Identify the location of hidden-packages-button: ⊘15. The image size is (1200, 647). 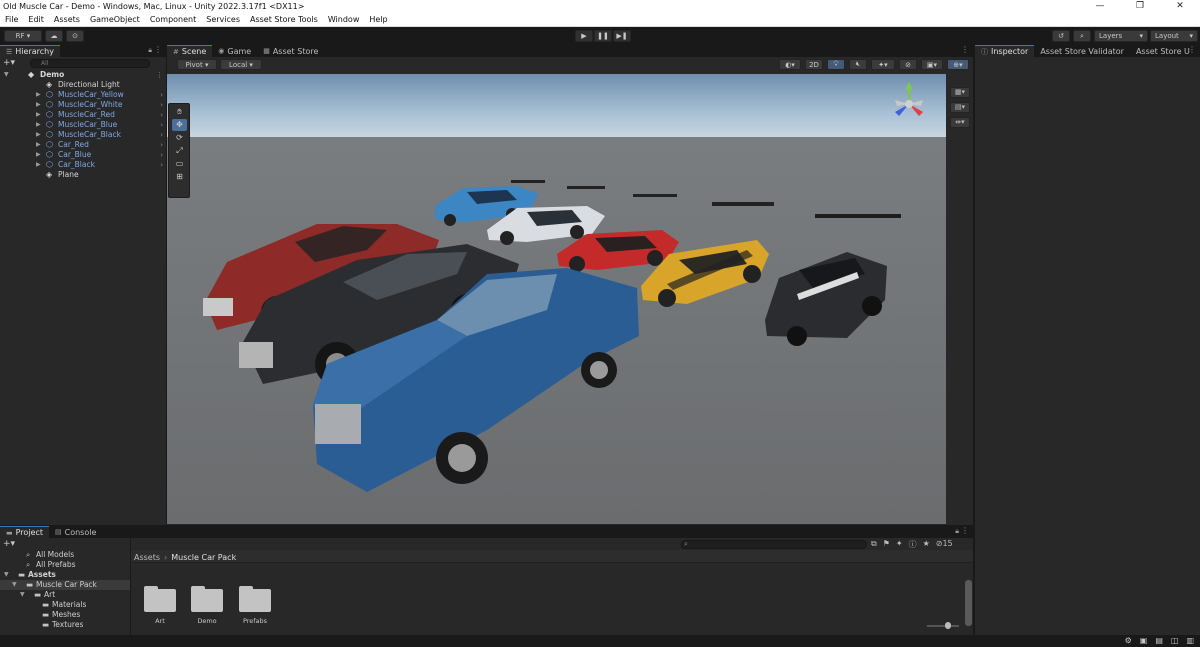
(944, 544).